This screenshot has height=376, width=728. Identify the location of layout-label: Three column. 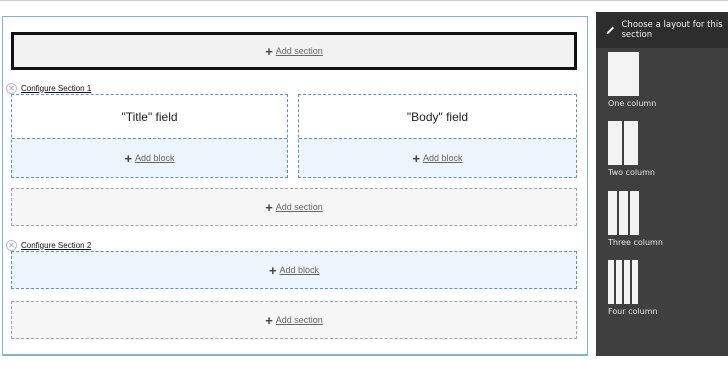
(635, 242).